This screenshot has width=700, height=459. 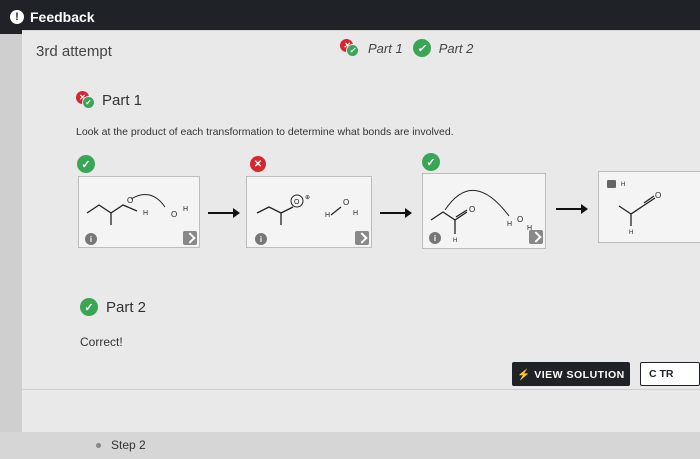 I want to click on part-2-heading: ✓ Part 2, so click(x=113, y=307).